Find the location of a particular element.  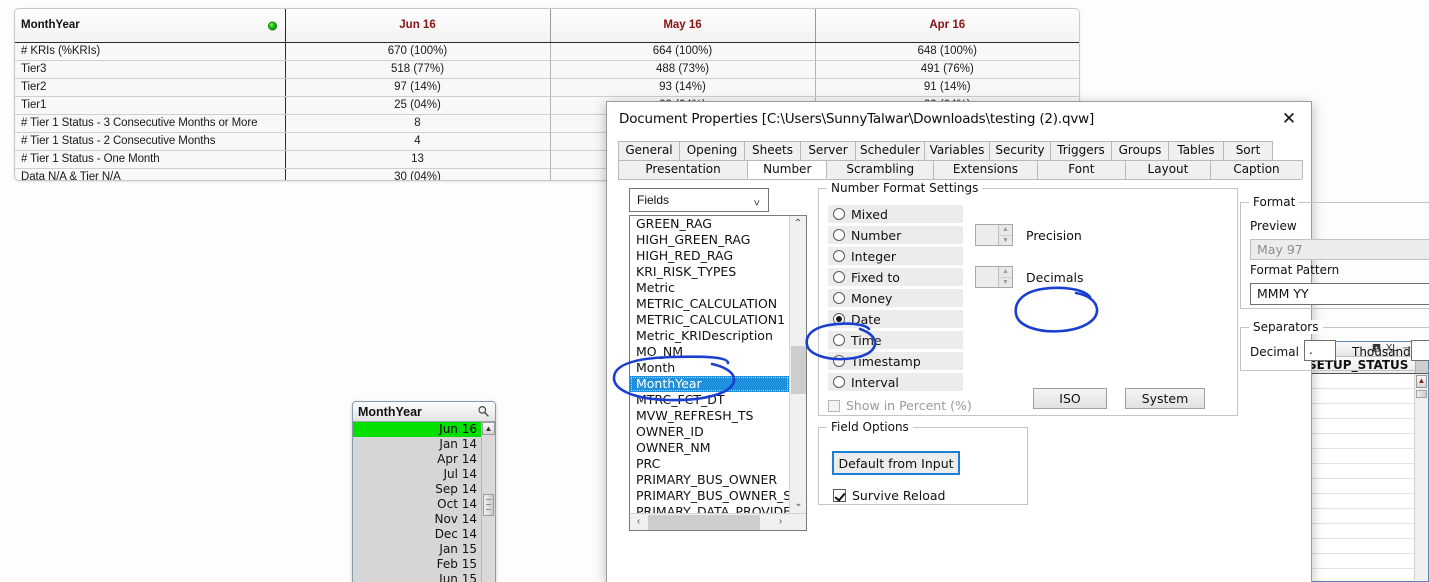

setup-status-object: 🖪 XL ─ ☐ SETUP_STATUS ▲ is located at coordinates (1366, 461).